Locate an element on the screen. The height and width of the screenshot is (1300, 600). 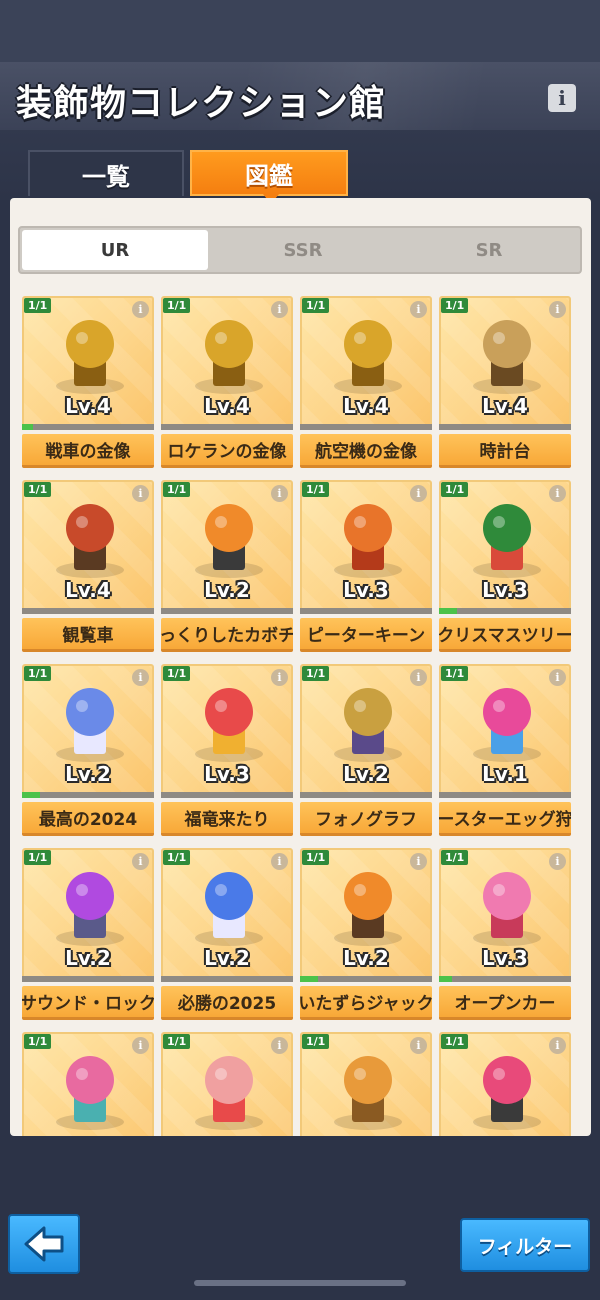
home-indicator is located at coordinates (300, 1283).